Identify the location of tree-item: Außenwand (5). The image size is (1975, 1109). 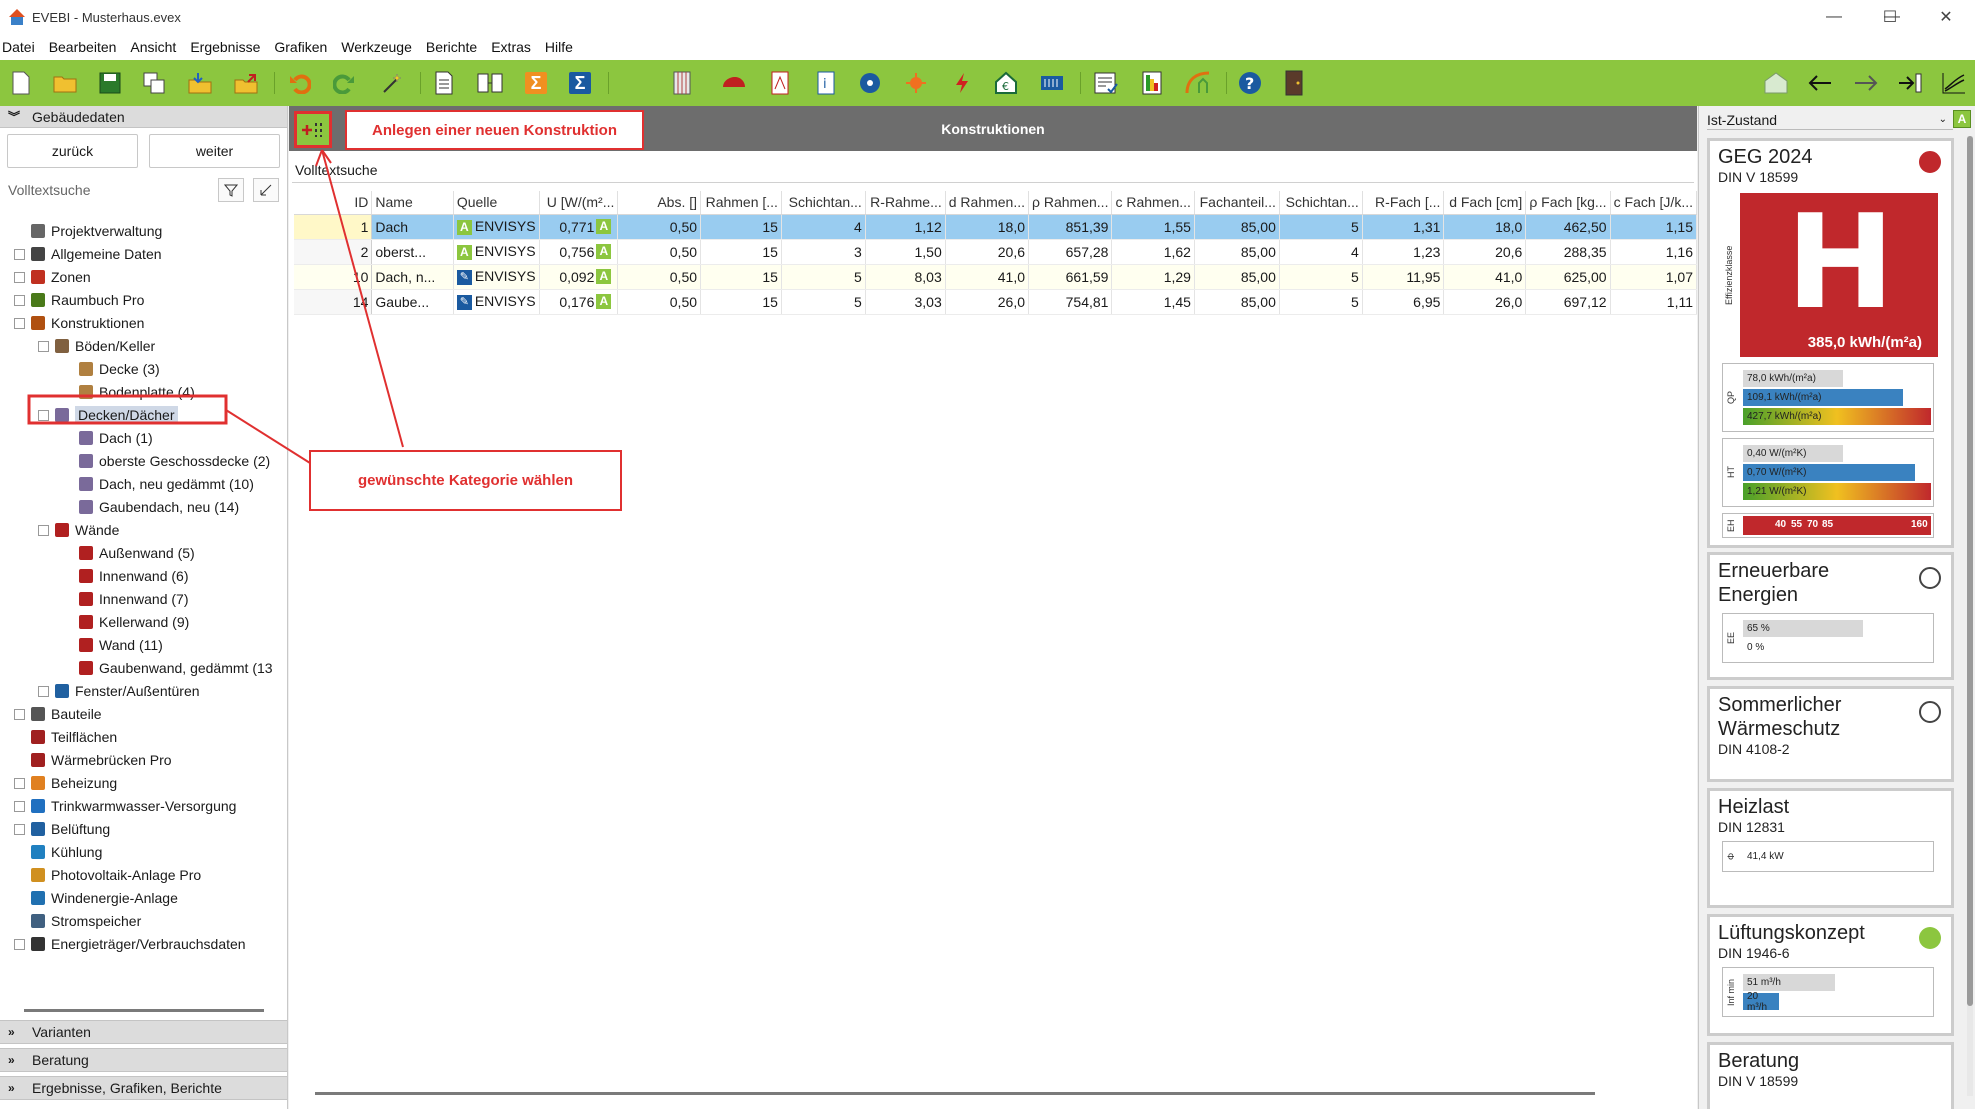
(128, 553).